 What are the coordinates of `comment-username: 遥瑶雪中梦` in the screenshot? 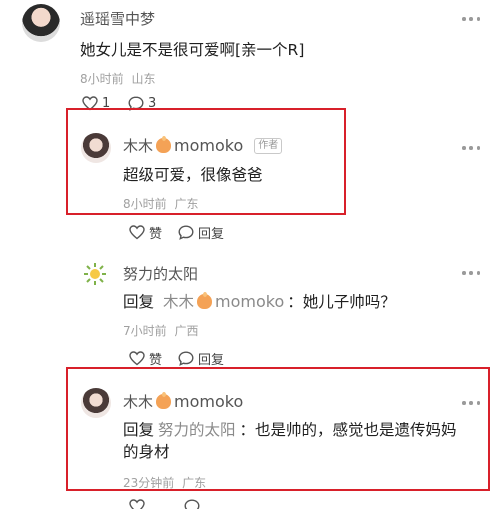 It's located at (117, 18).